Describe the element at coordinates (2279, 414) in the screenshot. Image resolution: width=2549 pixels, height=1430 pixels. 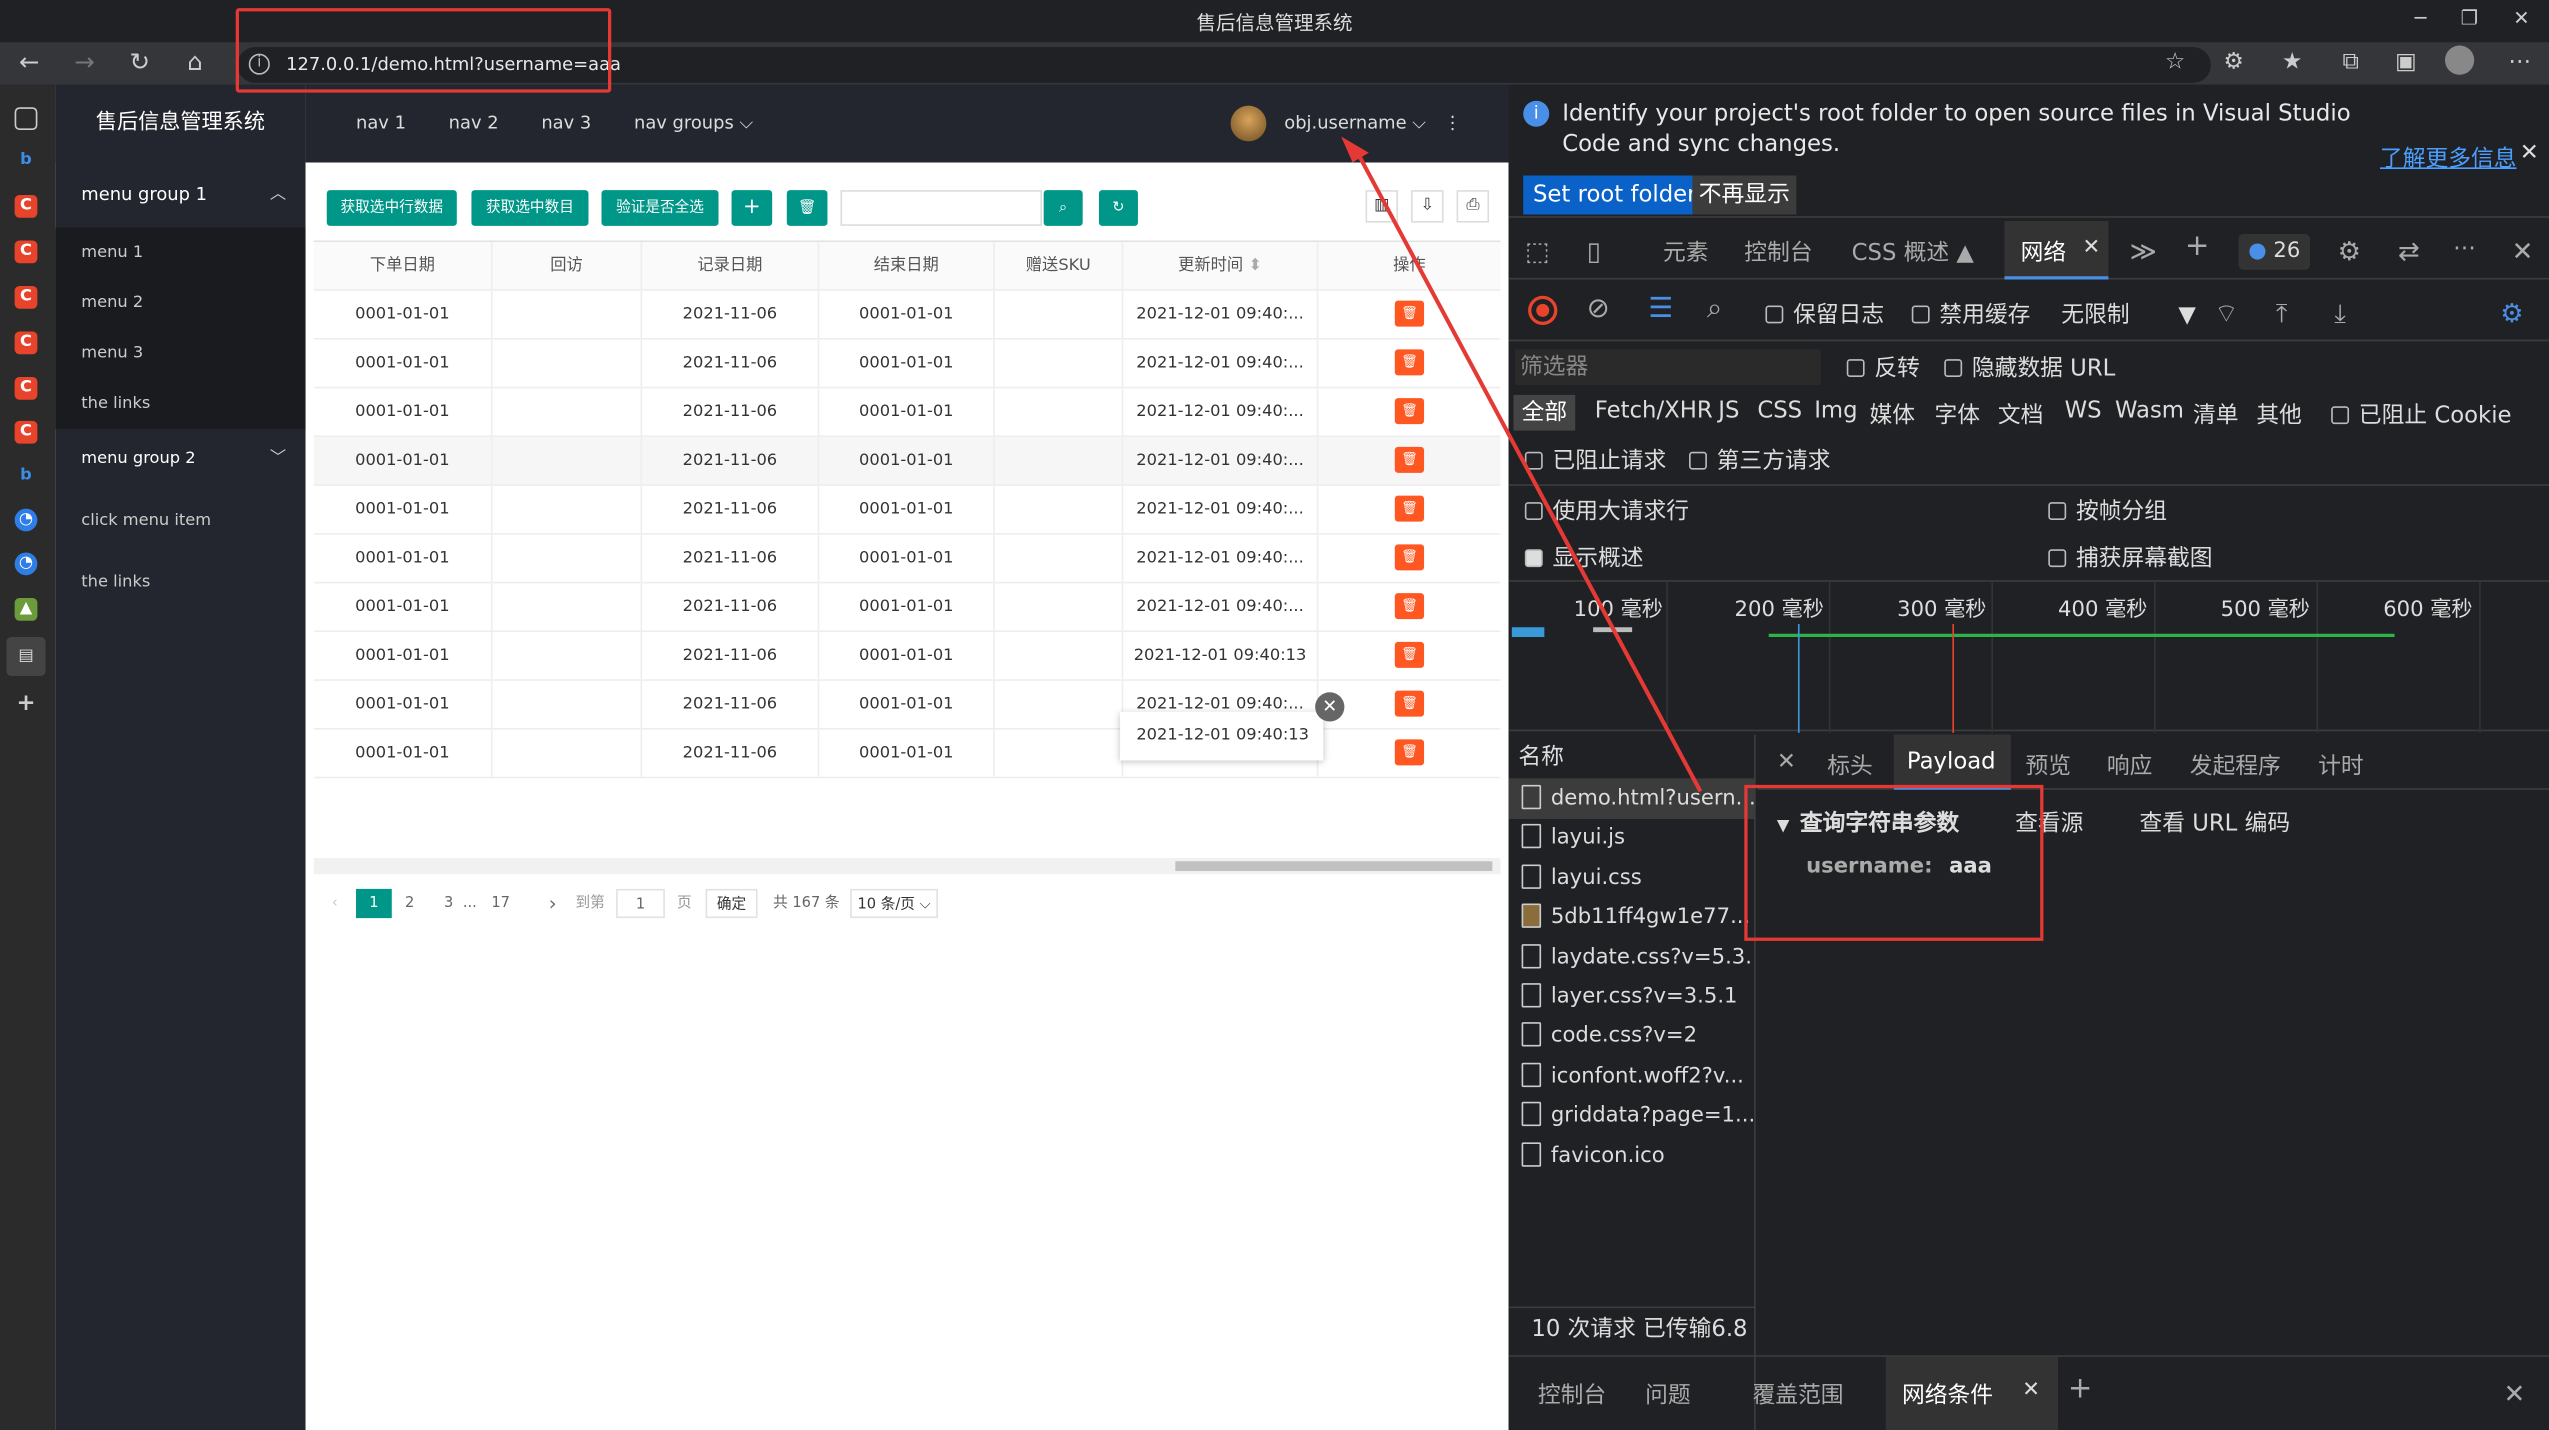
I see `filter-other: 其他` at that location.